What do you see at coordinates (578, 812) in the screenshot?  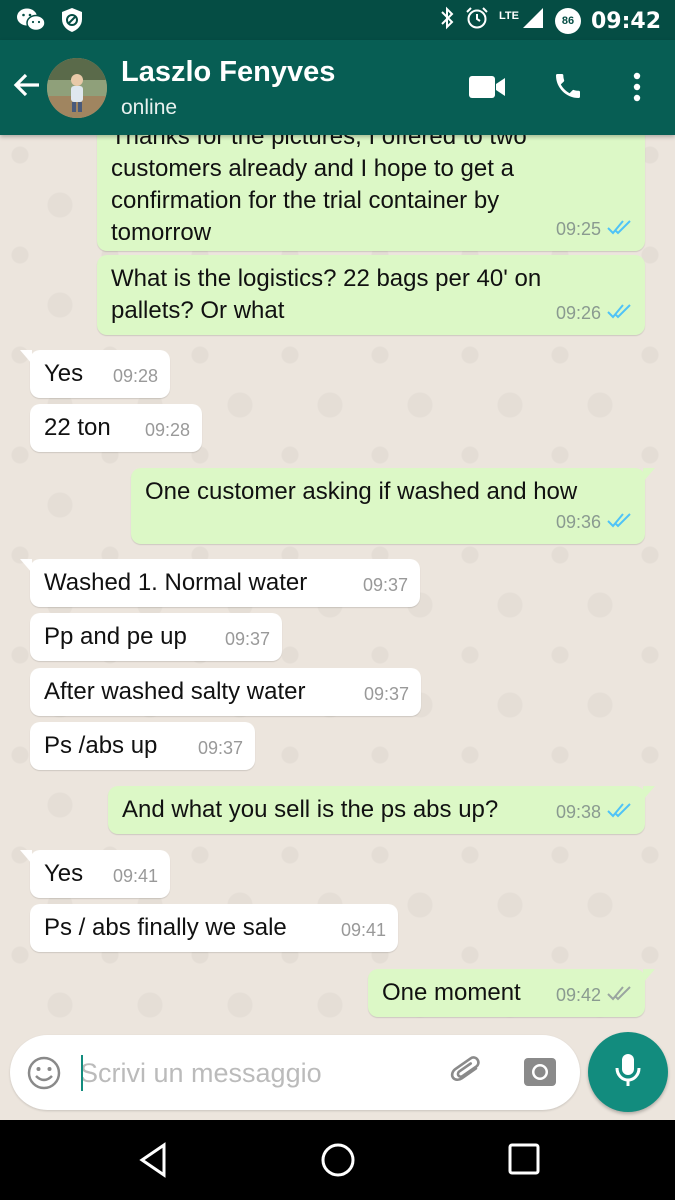 I see `message-time: 09:38` at bounding box center [578, 812].